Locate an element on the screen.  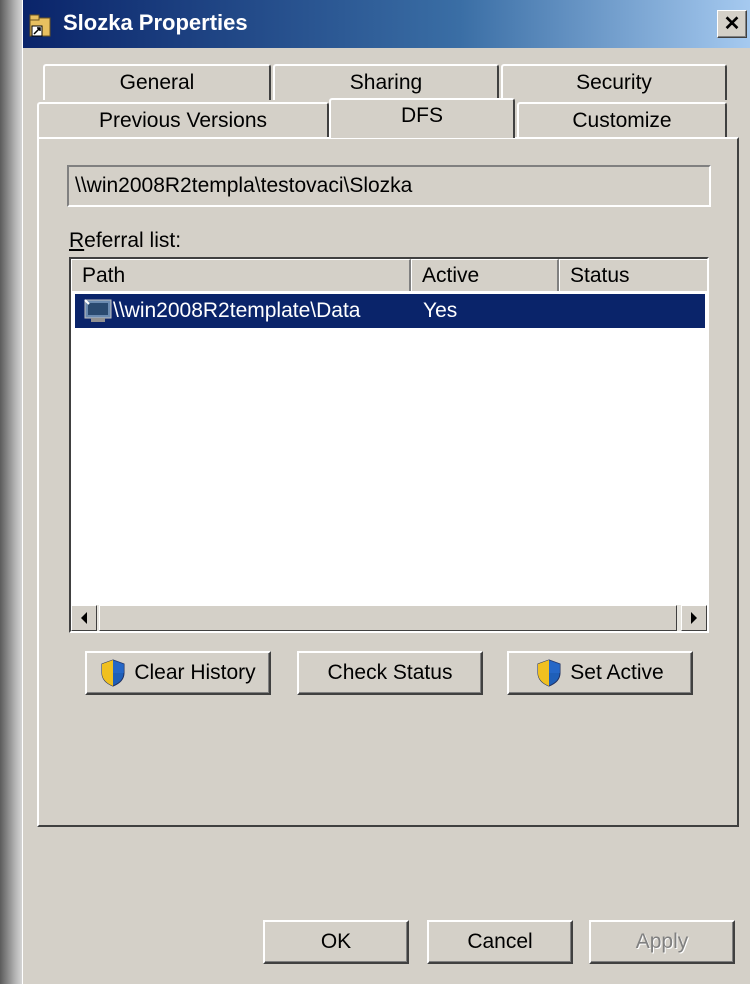
tab-label: Sharing is located at coordinates (386, 82).